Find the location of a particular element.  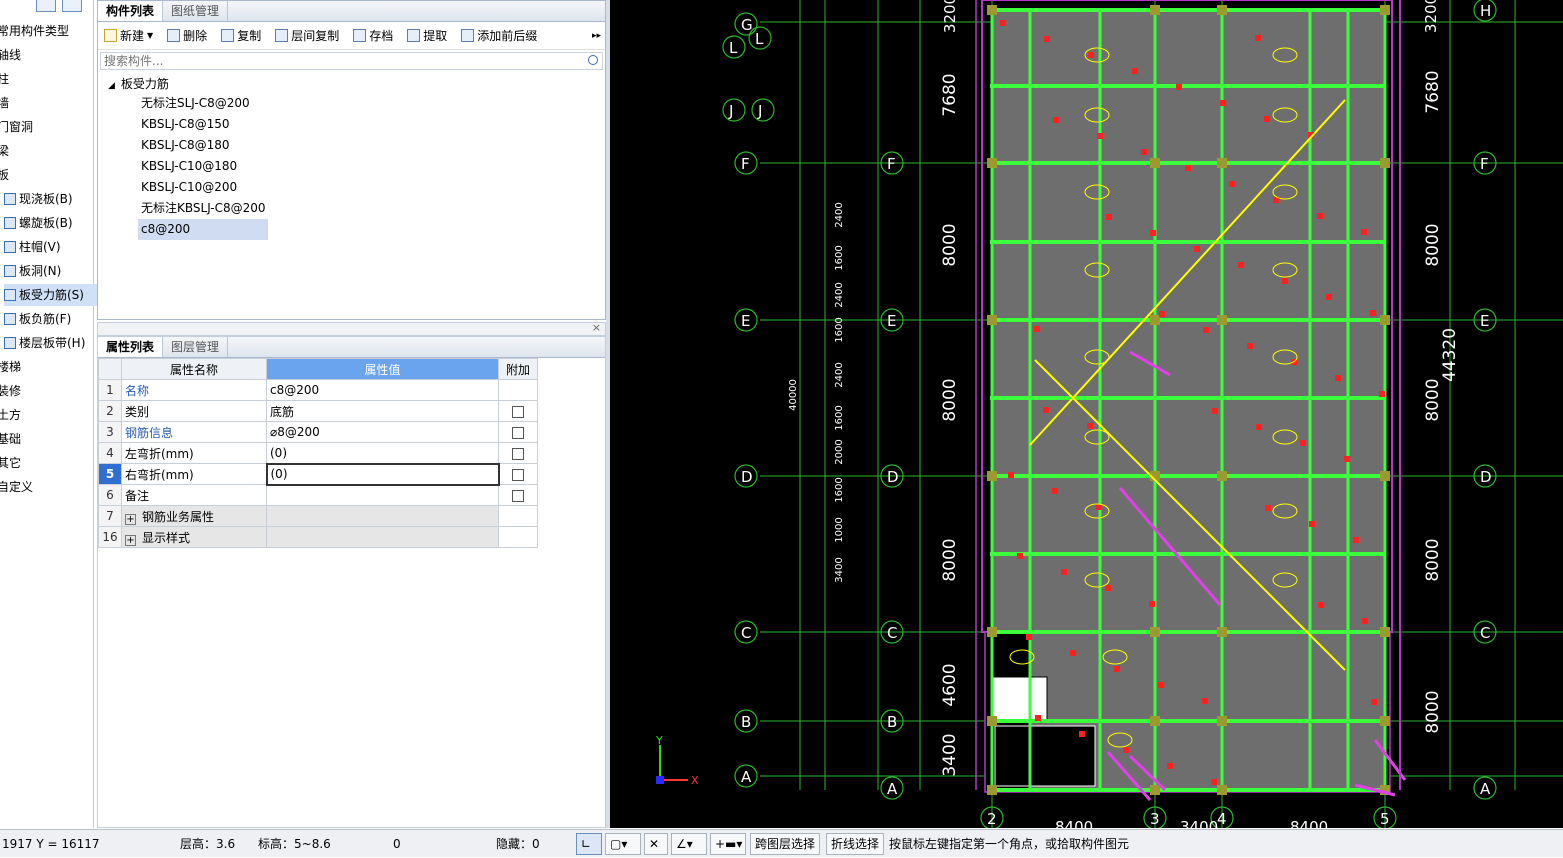

tab-drawing-management: 图纸管理 is located at coordinates (196, 11).